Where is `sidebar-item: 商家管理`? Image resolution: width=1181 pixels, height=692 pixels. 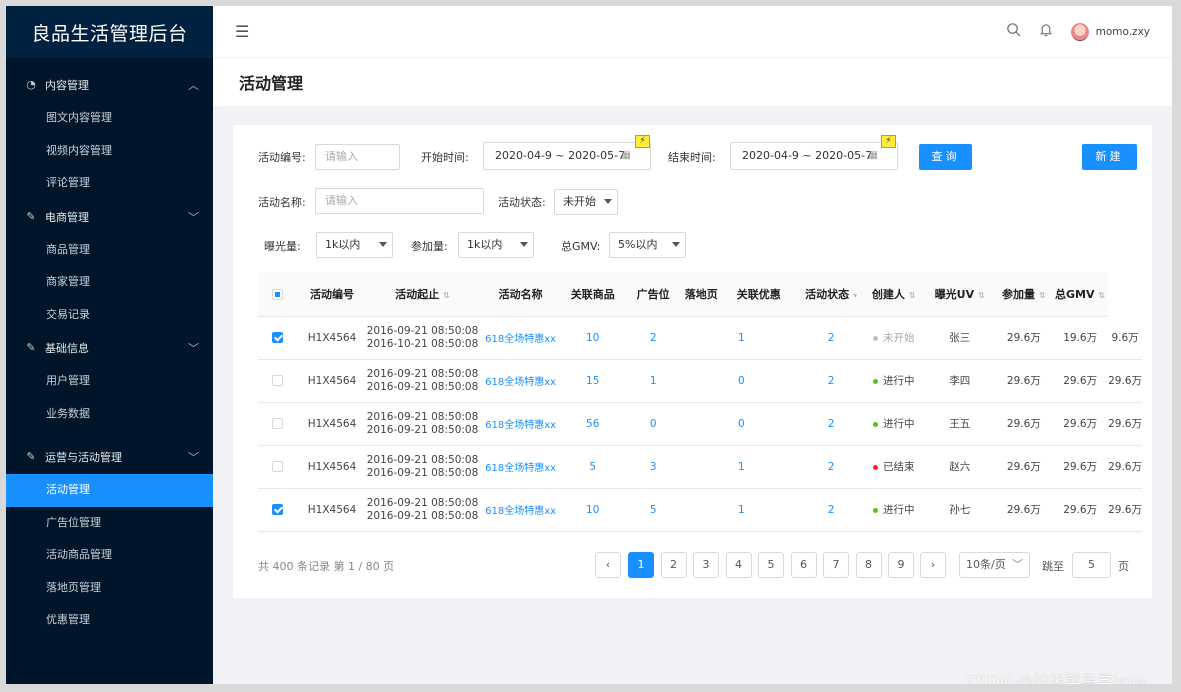
sidebar-item: 商家管理 is located at coordinates (109, 282).